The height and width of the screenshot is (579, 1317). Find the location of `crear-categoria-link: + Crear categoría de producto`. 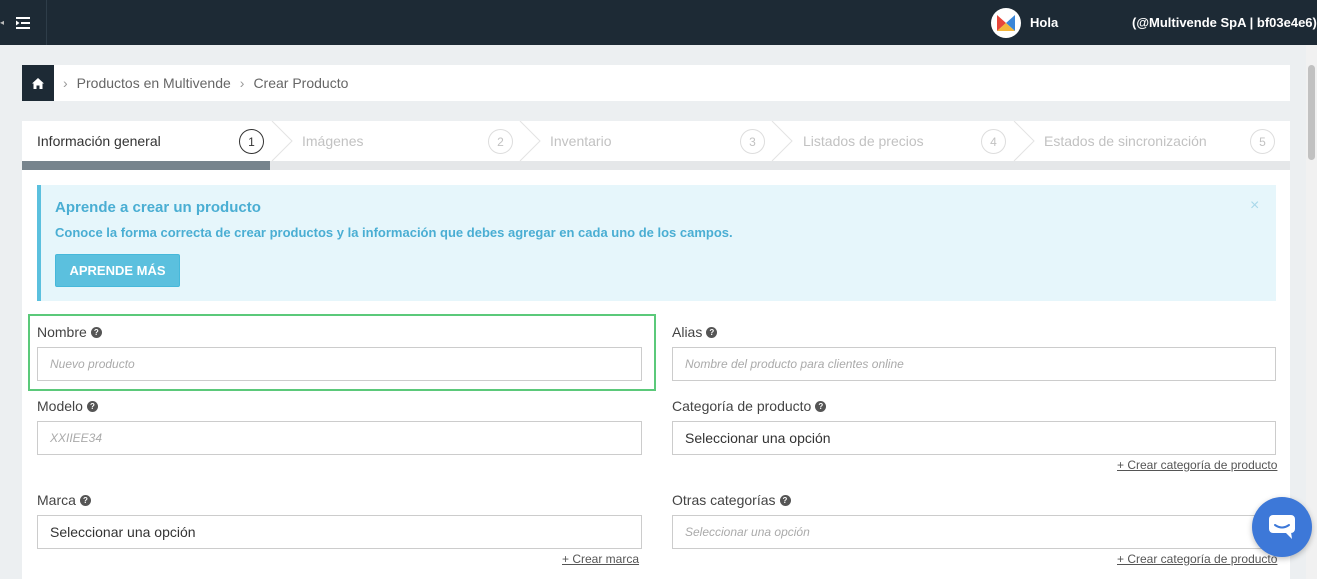

crear-categoria-link: + Crear categoría de producto is located at coordinates (1197, 465).